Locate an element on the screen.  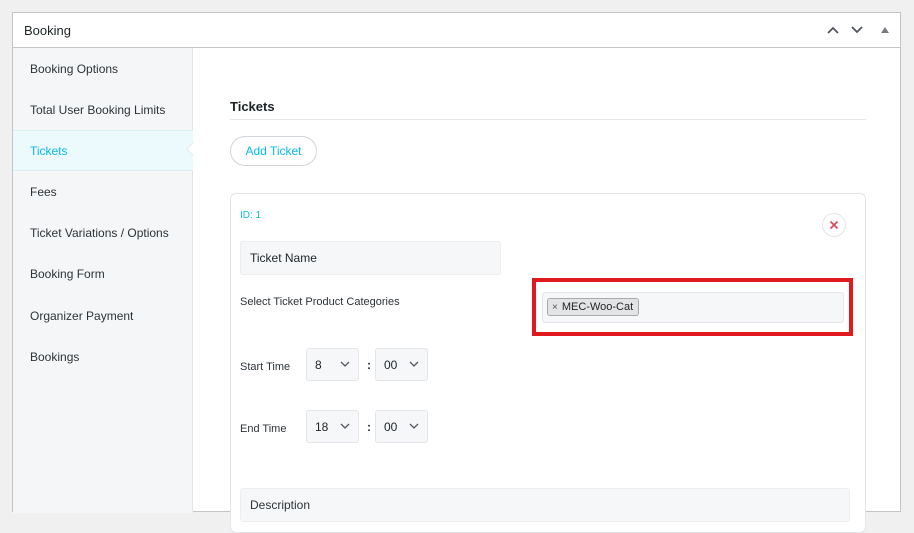
sidebar-item-label: Ticket Variations / Options is located at coordinates (99, 232).